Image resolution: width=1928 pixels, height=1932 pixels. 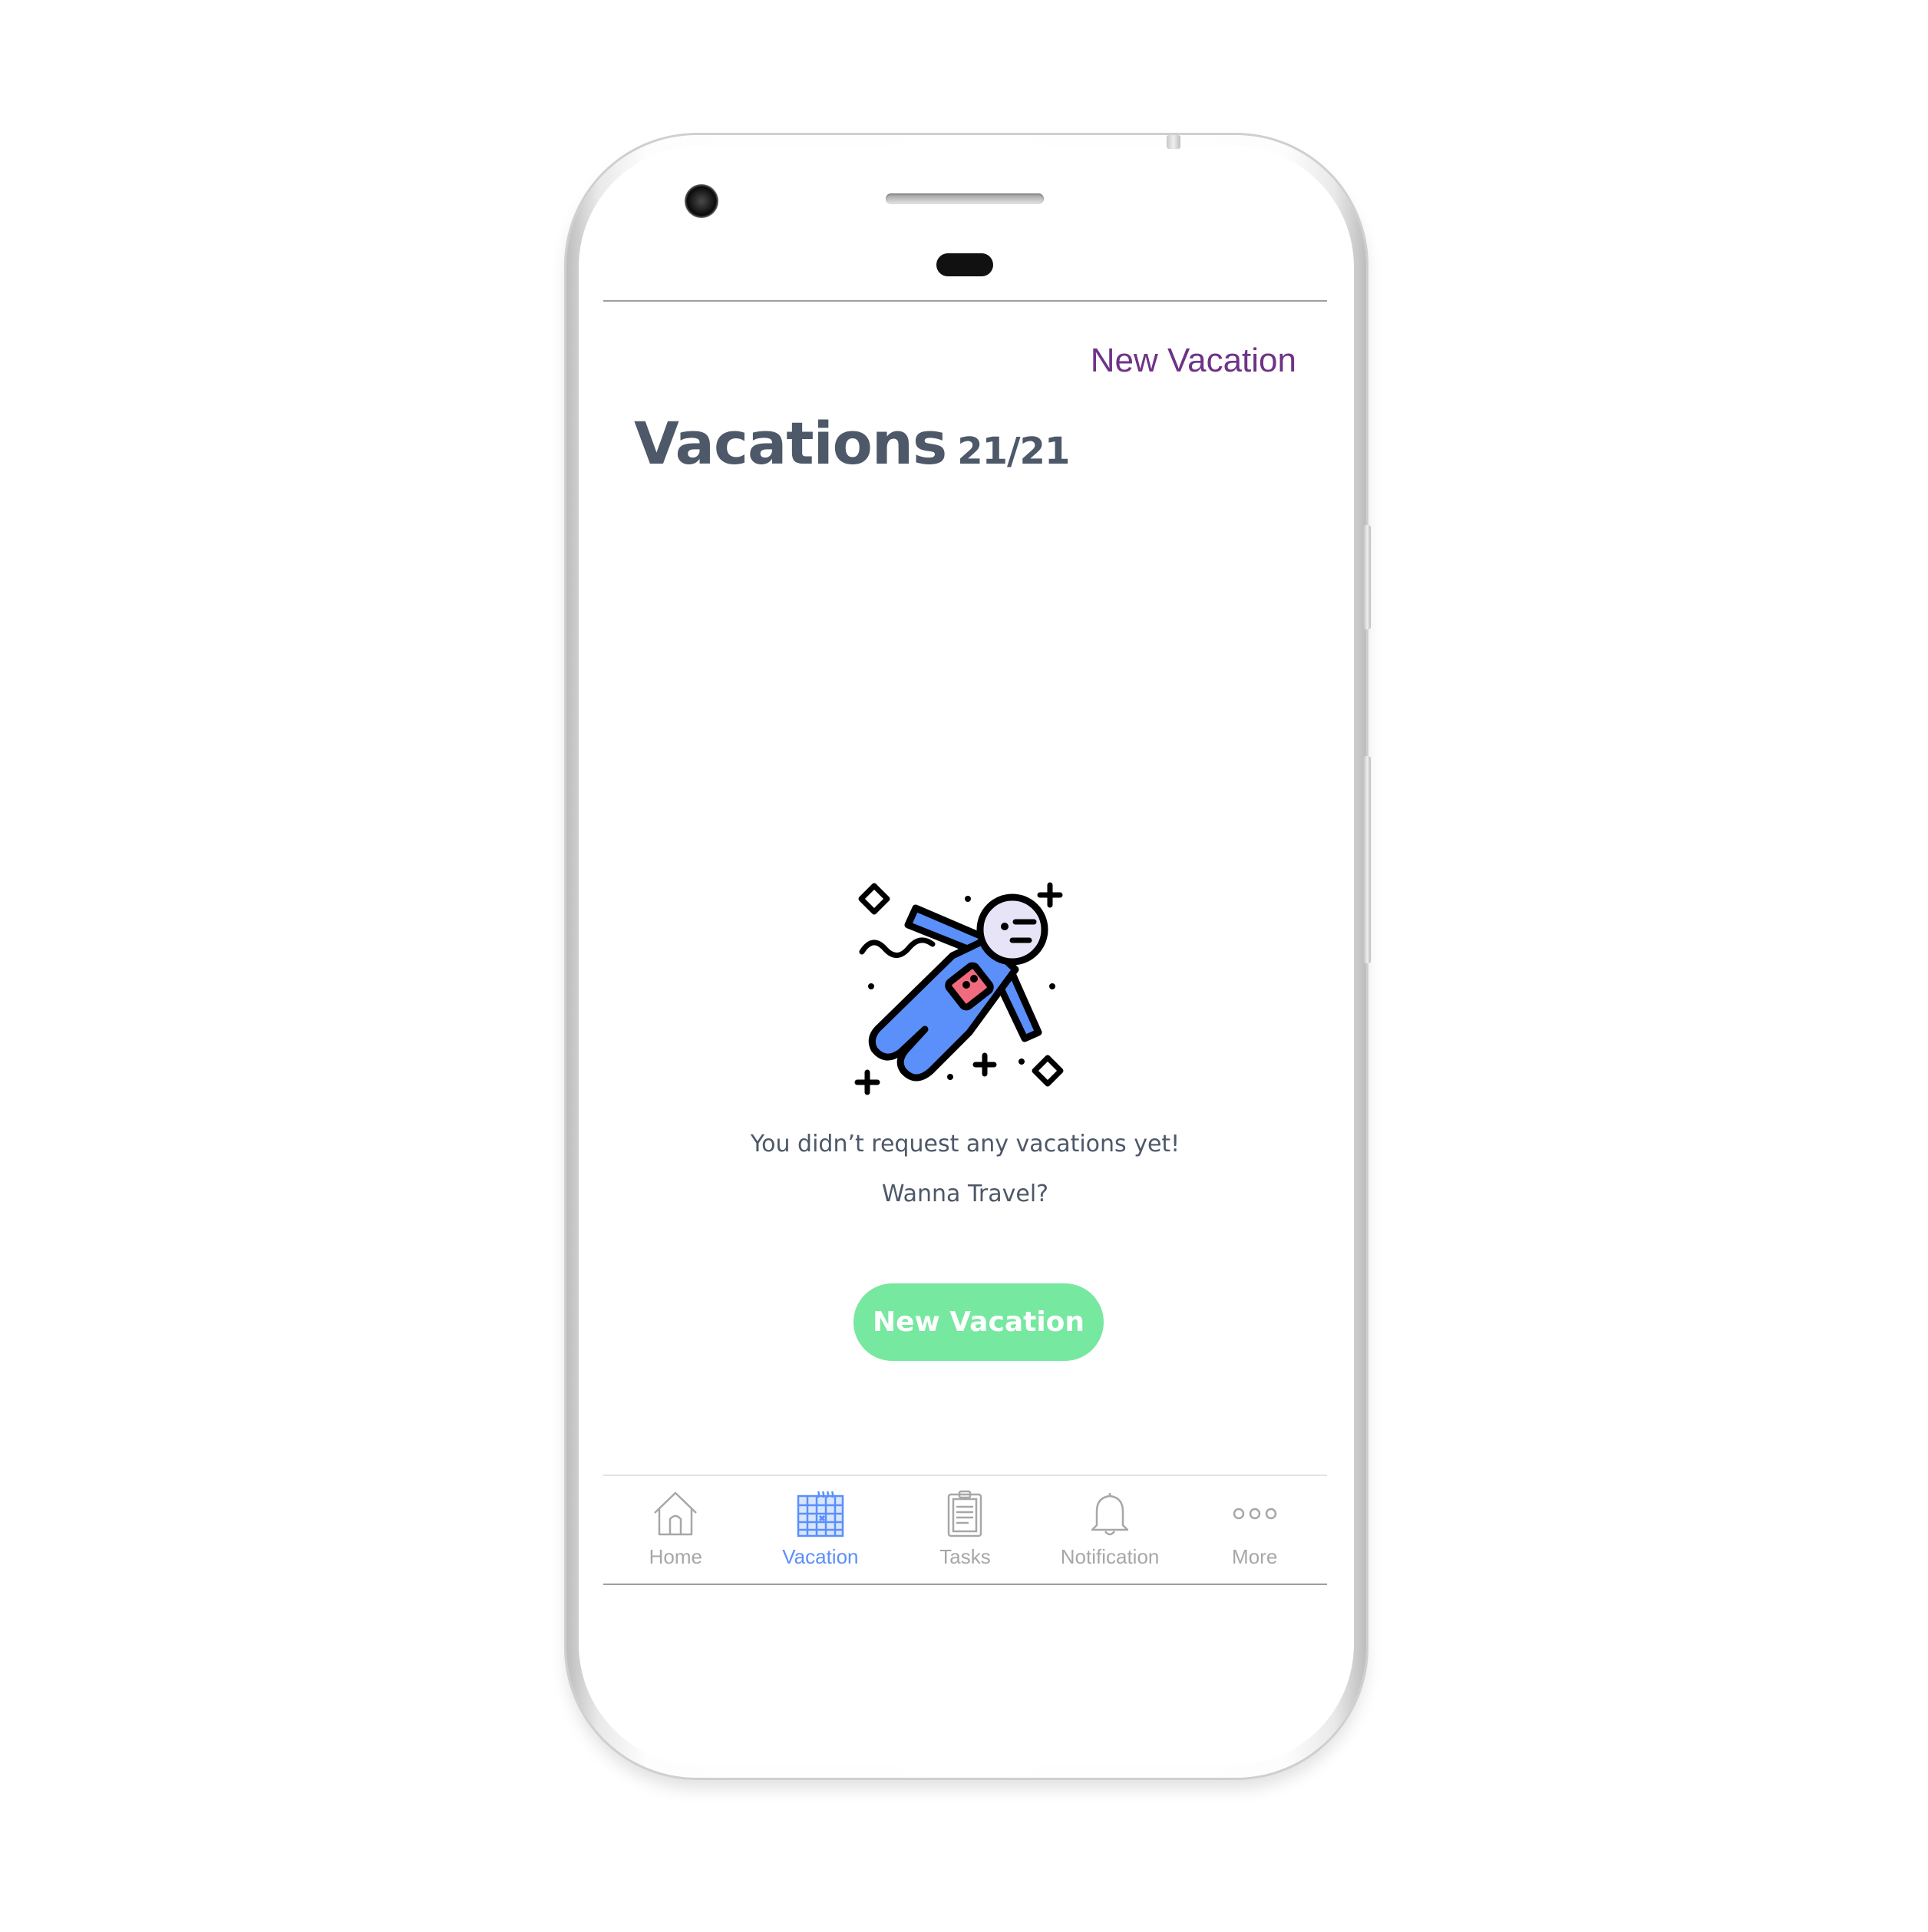 I want to click on home-icon, so click(x=676, y=1513).